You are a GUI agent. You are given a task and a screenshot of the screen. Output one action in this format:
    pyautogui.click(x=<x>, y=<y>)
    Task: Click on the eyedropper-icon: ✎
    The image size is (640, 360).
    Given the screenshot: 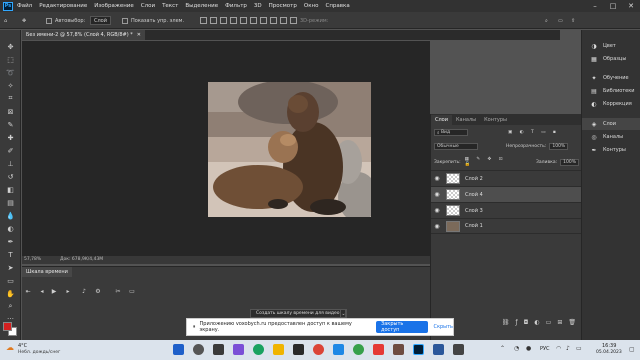 What is the action you would take?
    pyautogui.click(x=10, y=124)
    